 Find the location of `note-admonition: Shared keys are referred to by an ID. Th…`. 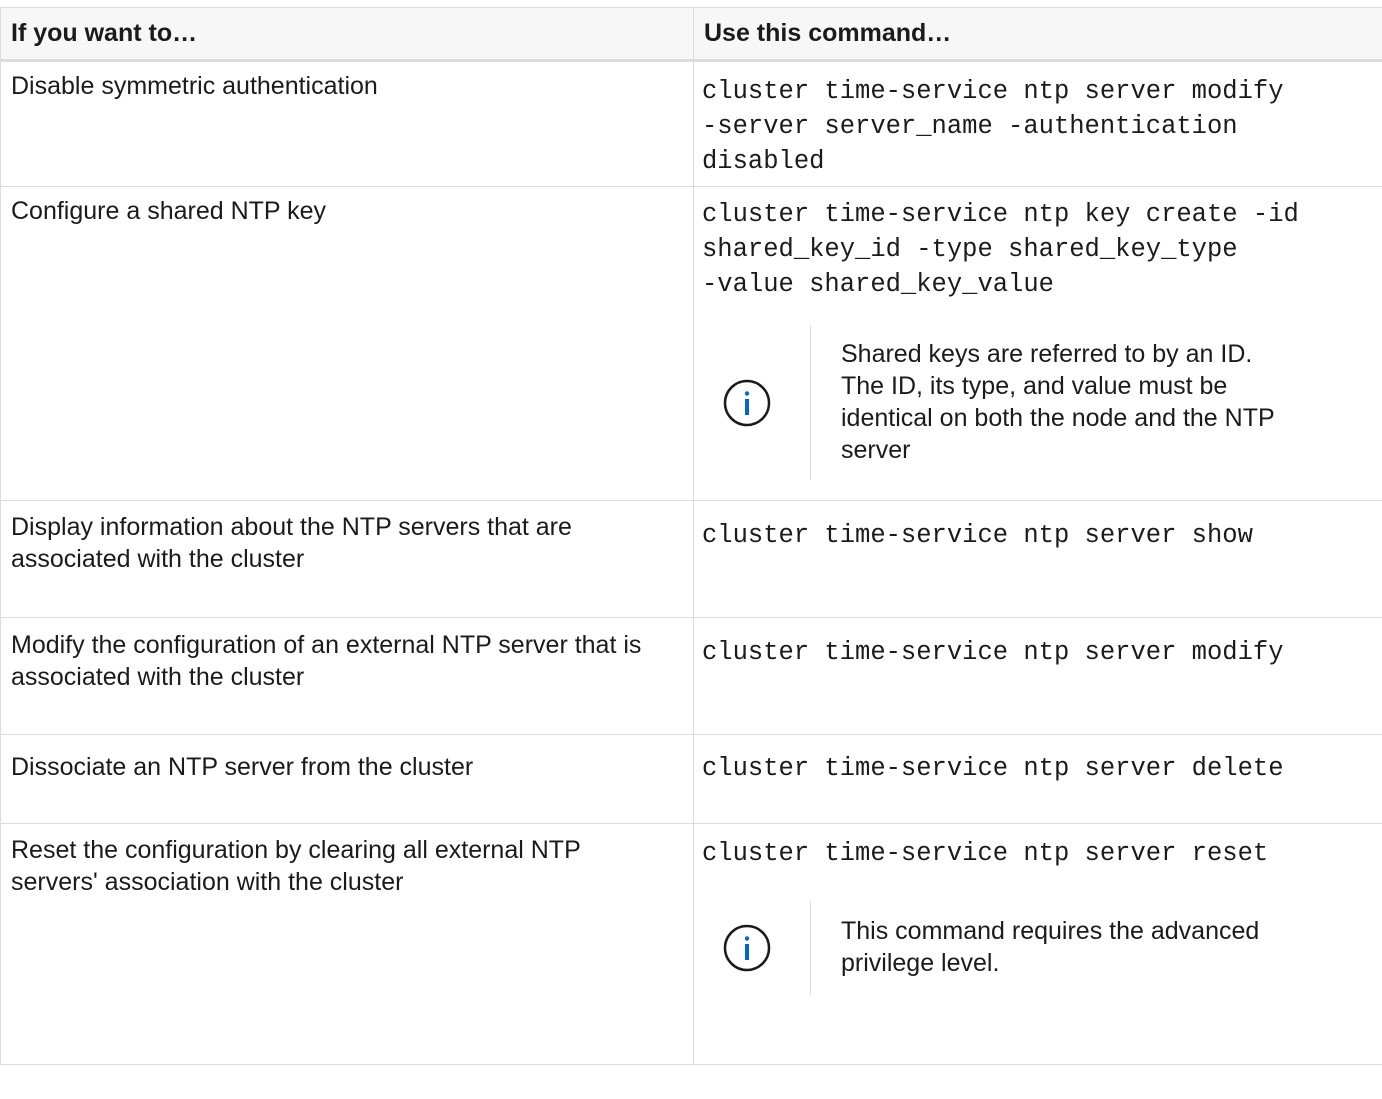

note-admonition: Shared keys are referred to by an ID. Th… is located at coordinates (1052, 403).